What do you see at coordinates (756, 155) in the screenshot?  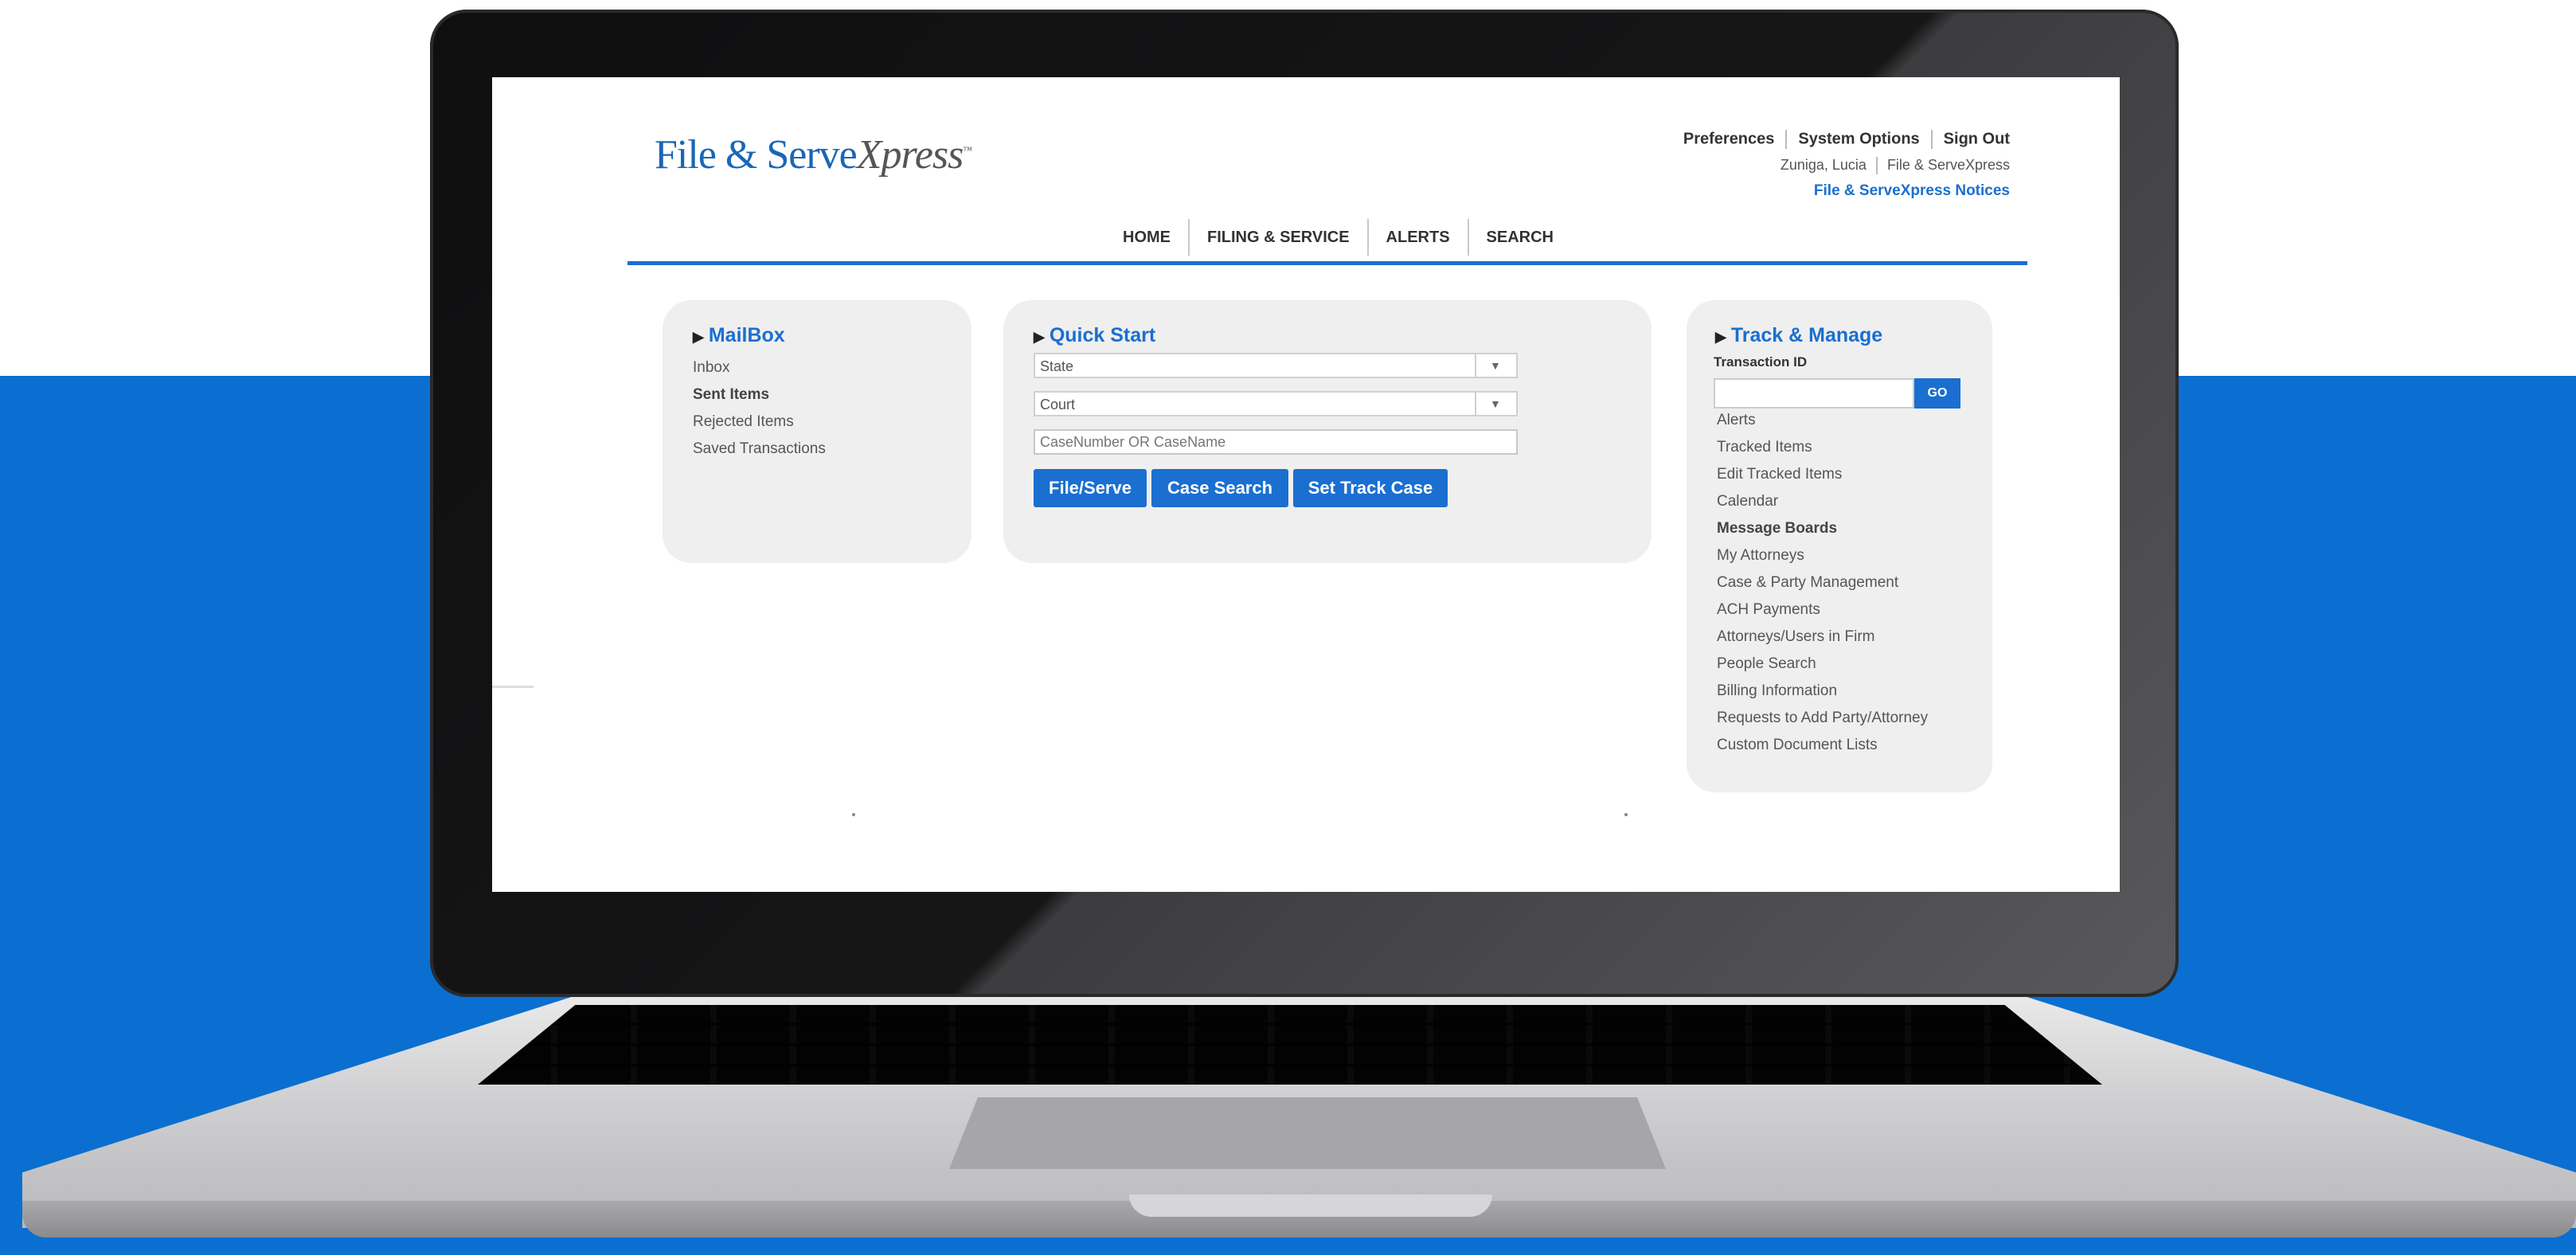 I see `logo-text: File & Serve` at bounding box center [756, 155].